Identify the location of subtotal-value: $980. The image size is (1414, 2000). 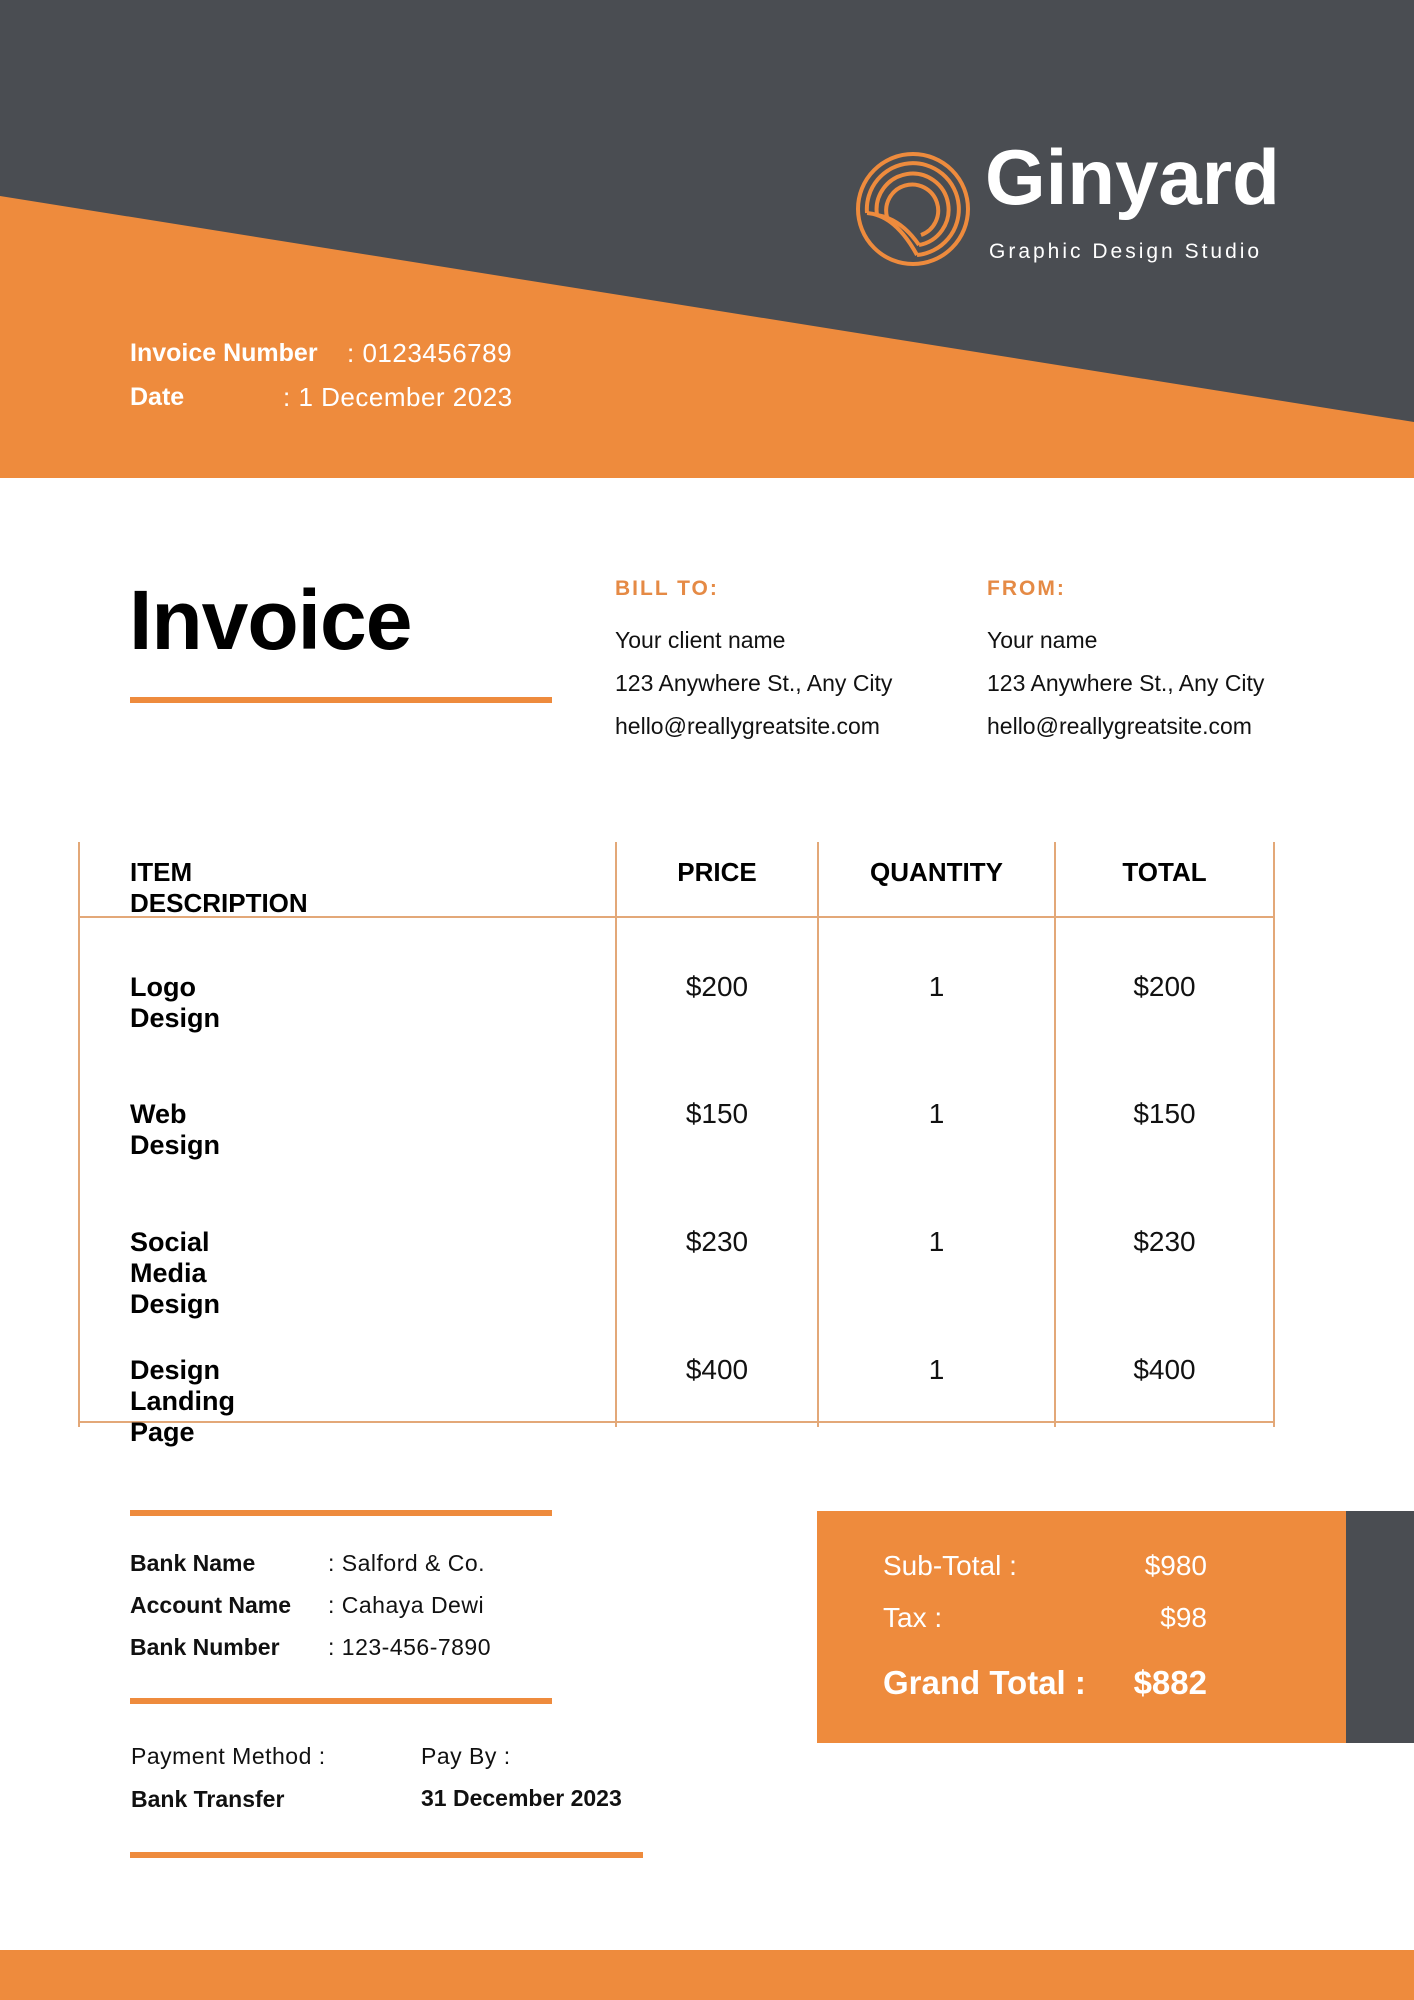
(1175, 1565).